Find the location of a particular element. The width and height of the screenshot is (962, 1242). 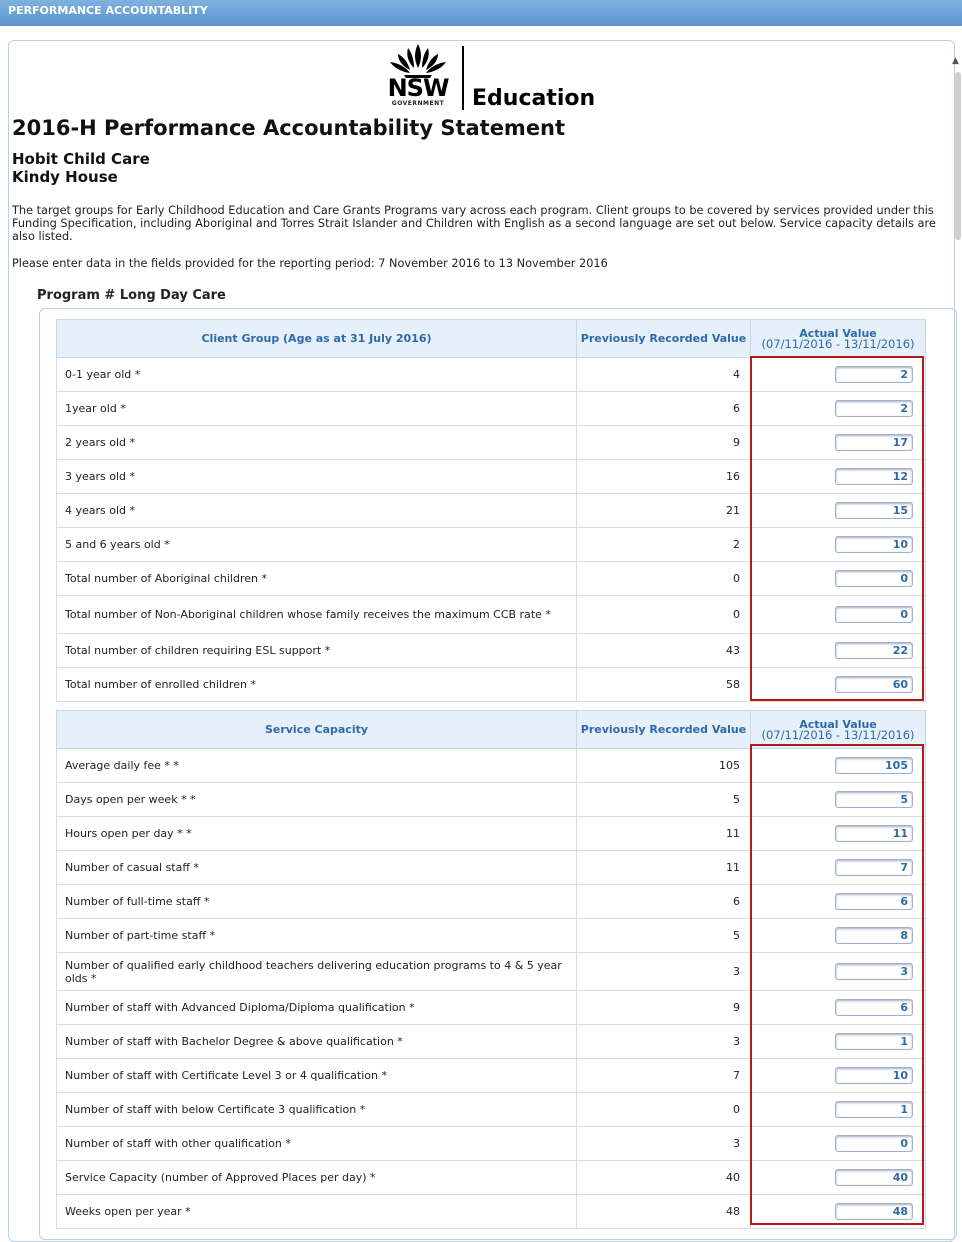

actual-value-input: 105 is located at coordinates (874, 765).